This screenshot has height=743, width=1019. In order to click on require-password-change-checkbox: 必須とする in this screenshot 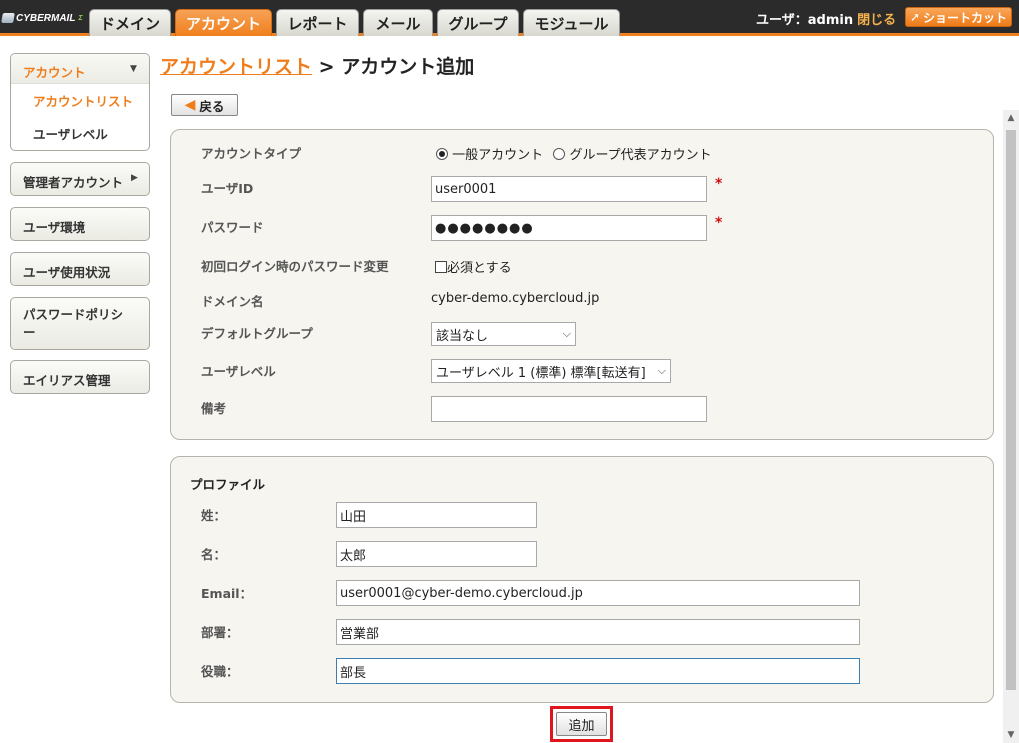, I will do `click(473, 266)`.